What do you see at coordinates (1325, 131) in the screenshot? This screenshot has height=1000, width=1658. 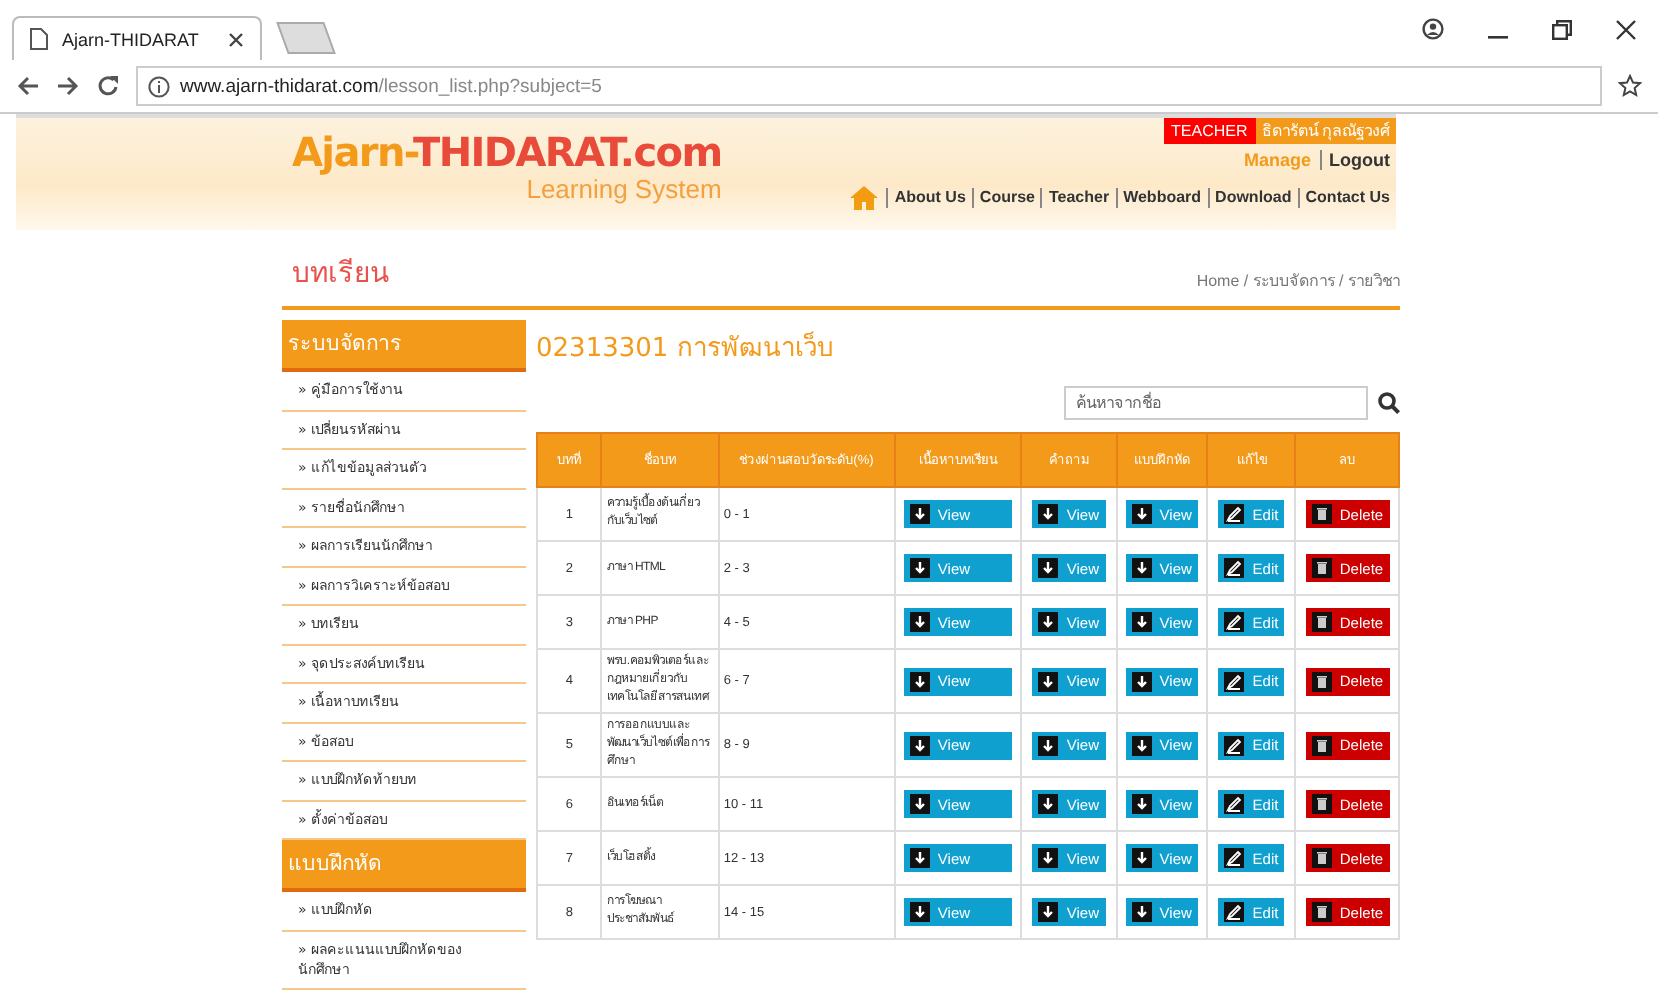 I see `user-name: ธิดารัตน์ กุลณัฐวงศ์` at bounding box center [1325, 131].